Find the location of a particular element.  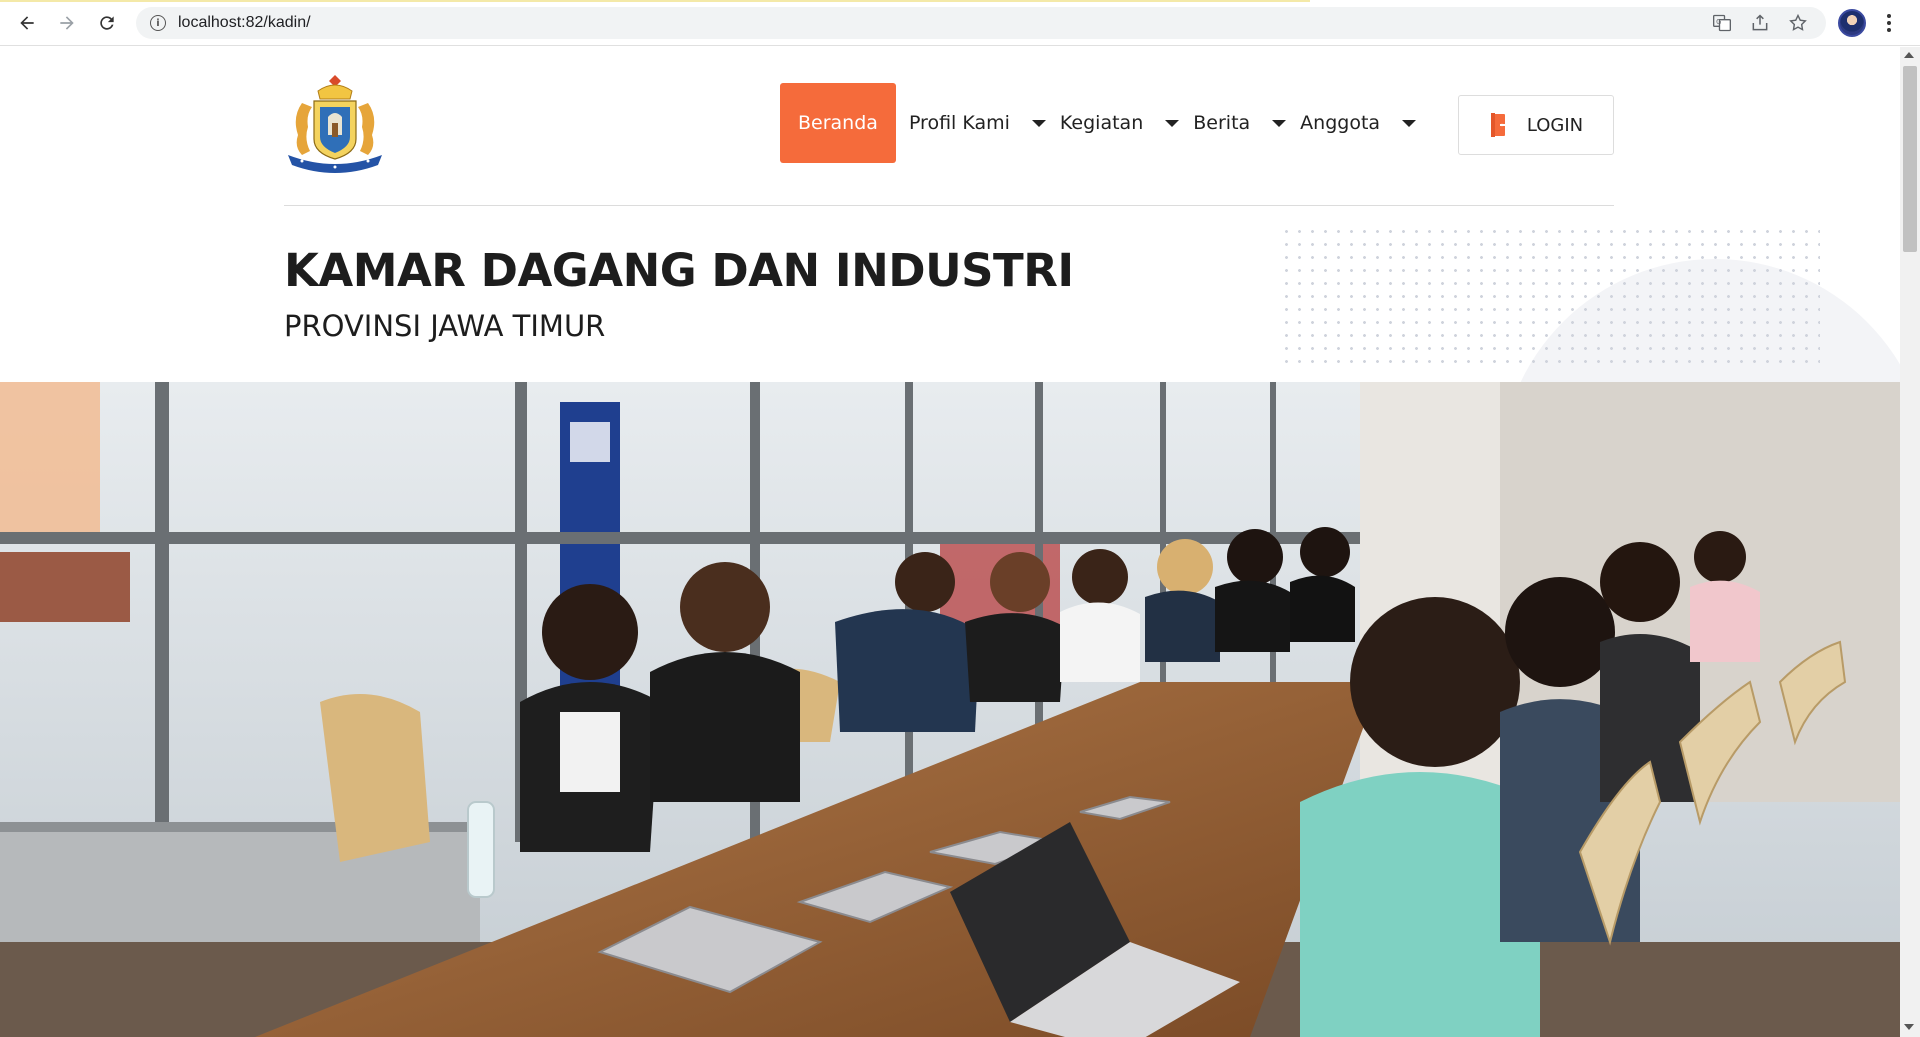

forward-arrow-icon is located at coordinates (67, 23).